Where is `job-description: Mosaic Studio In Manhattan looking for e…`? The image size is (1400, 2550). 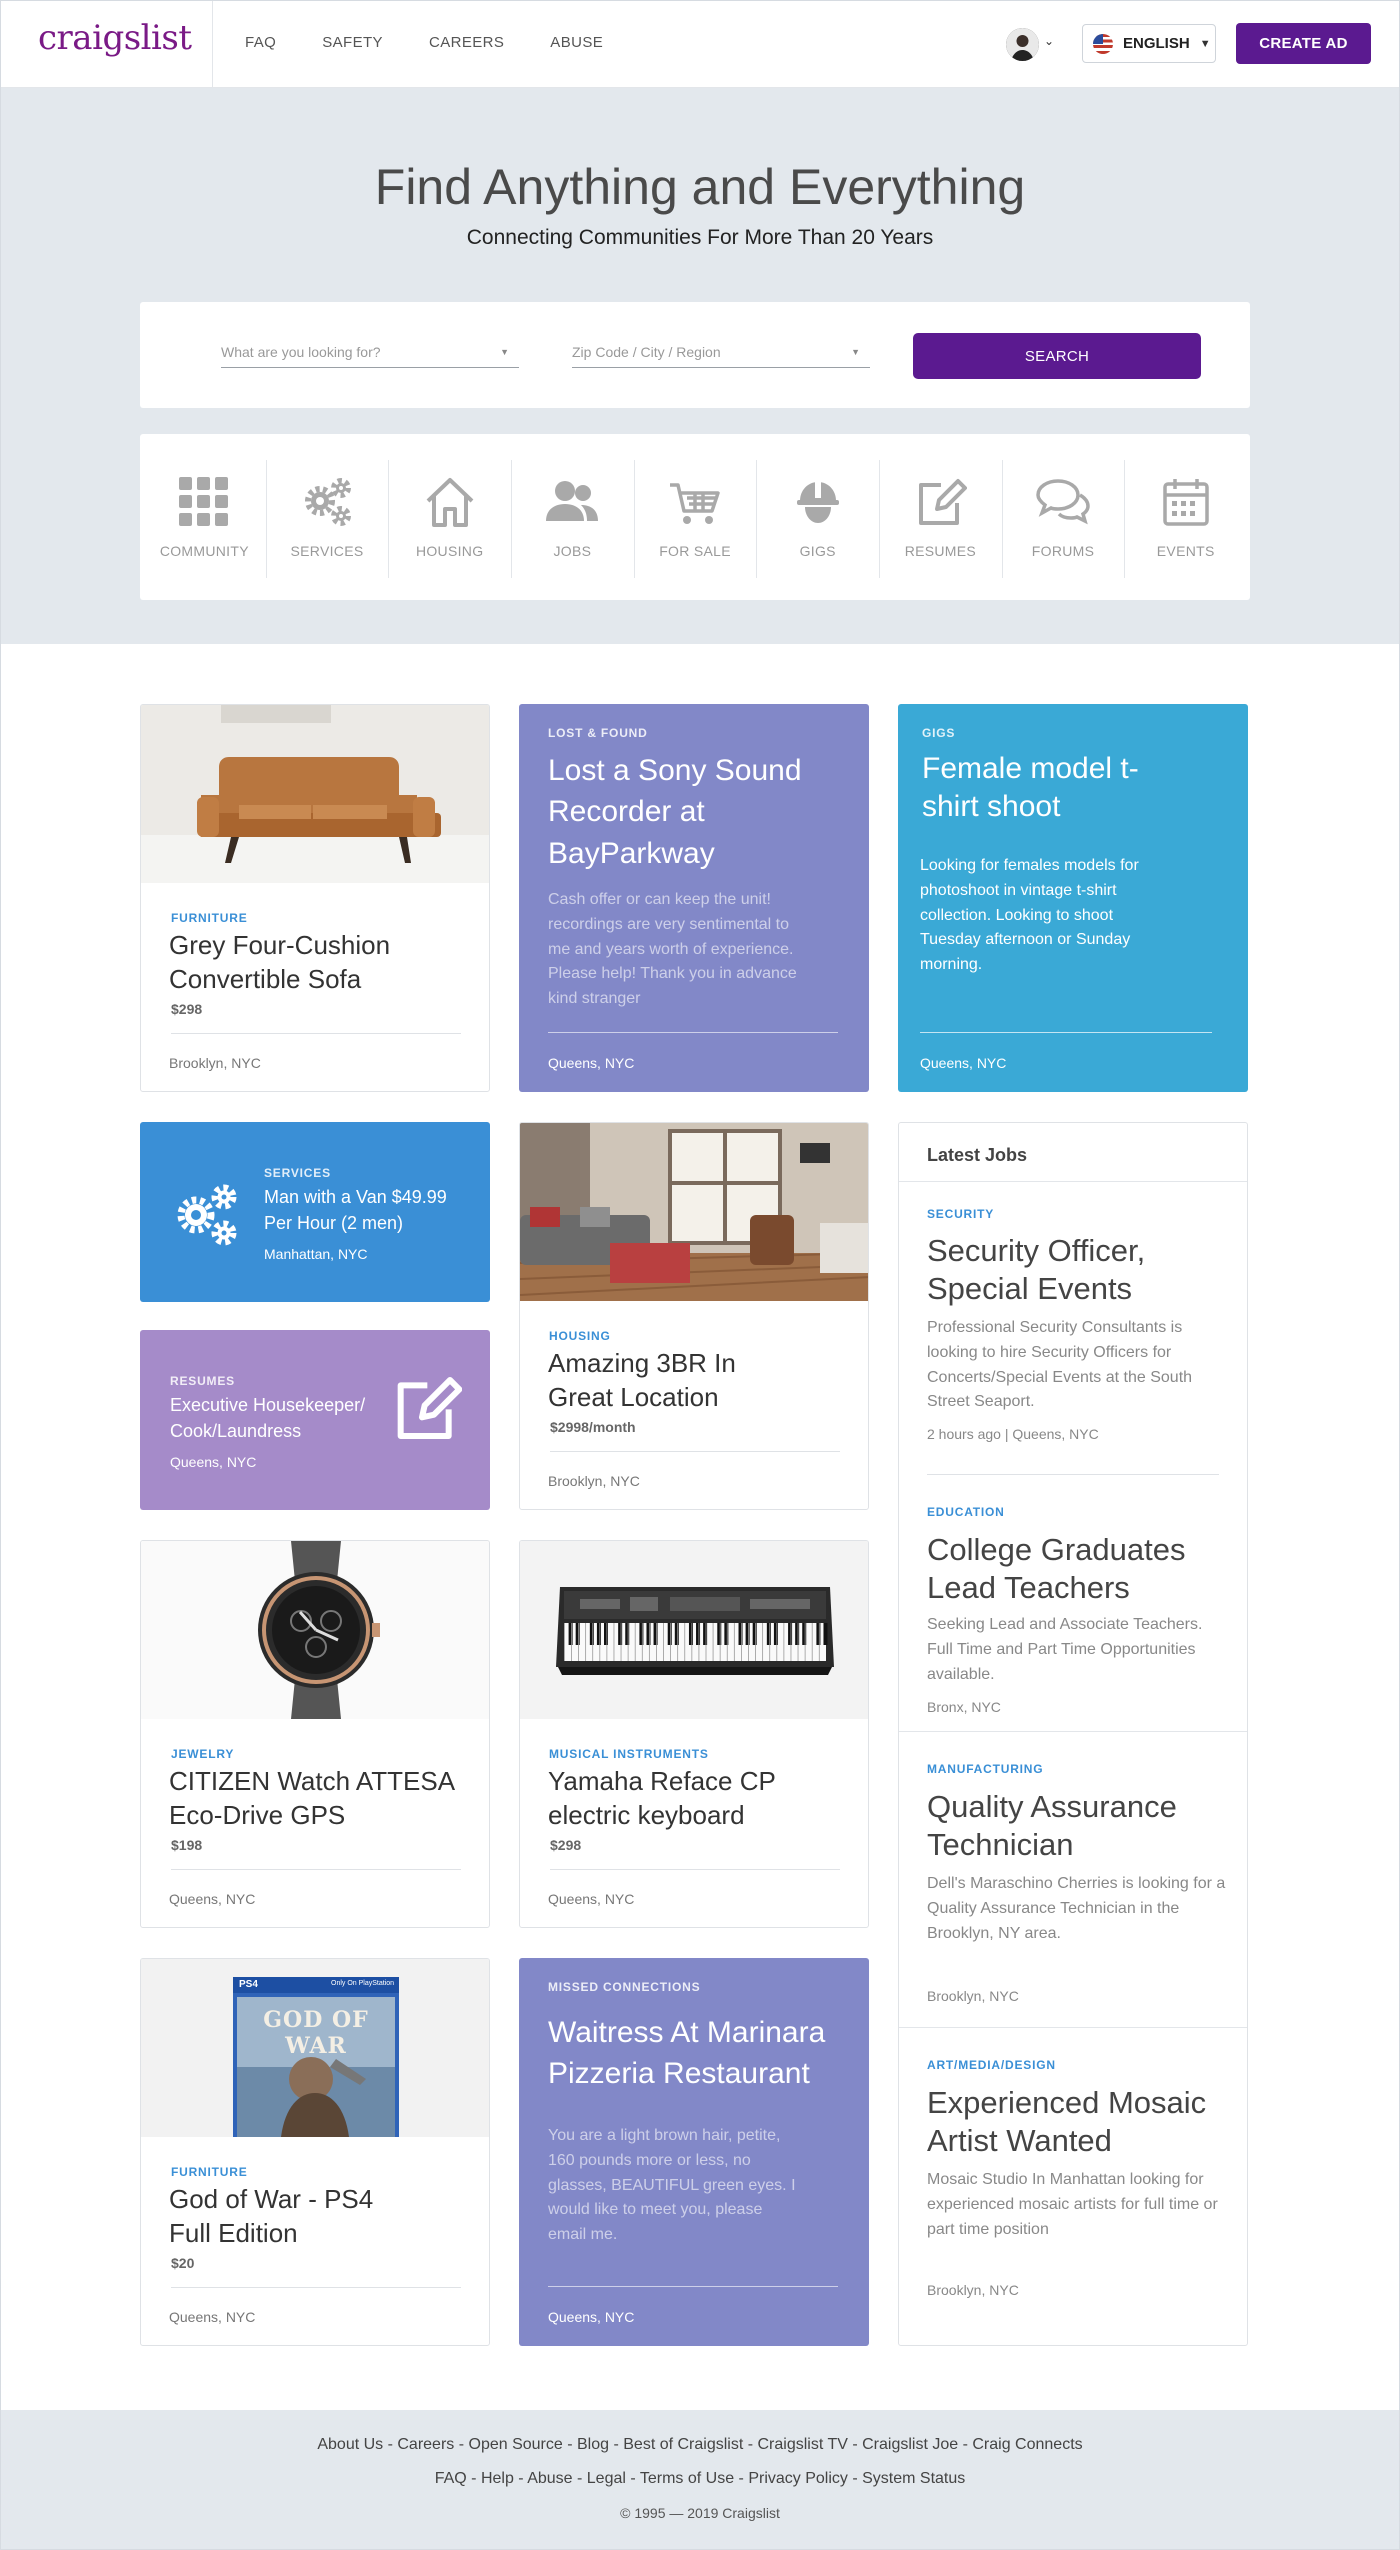 job-description: Mosaic Studio In Manhattan looking for e… is located at coordinates (1072, 2204).